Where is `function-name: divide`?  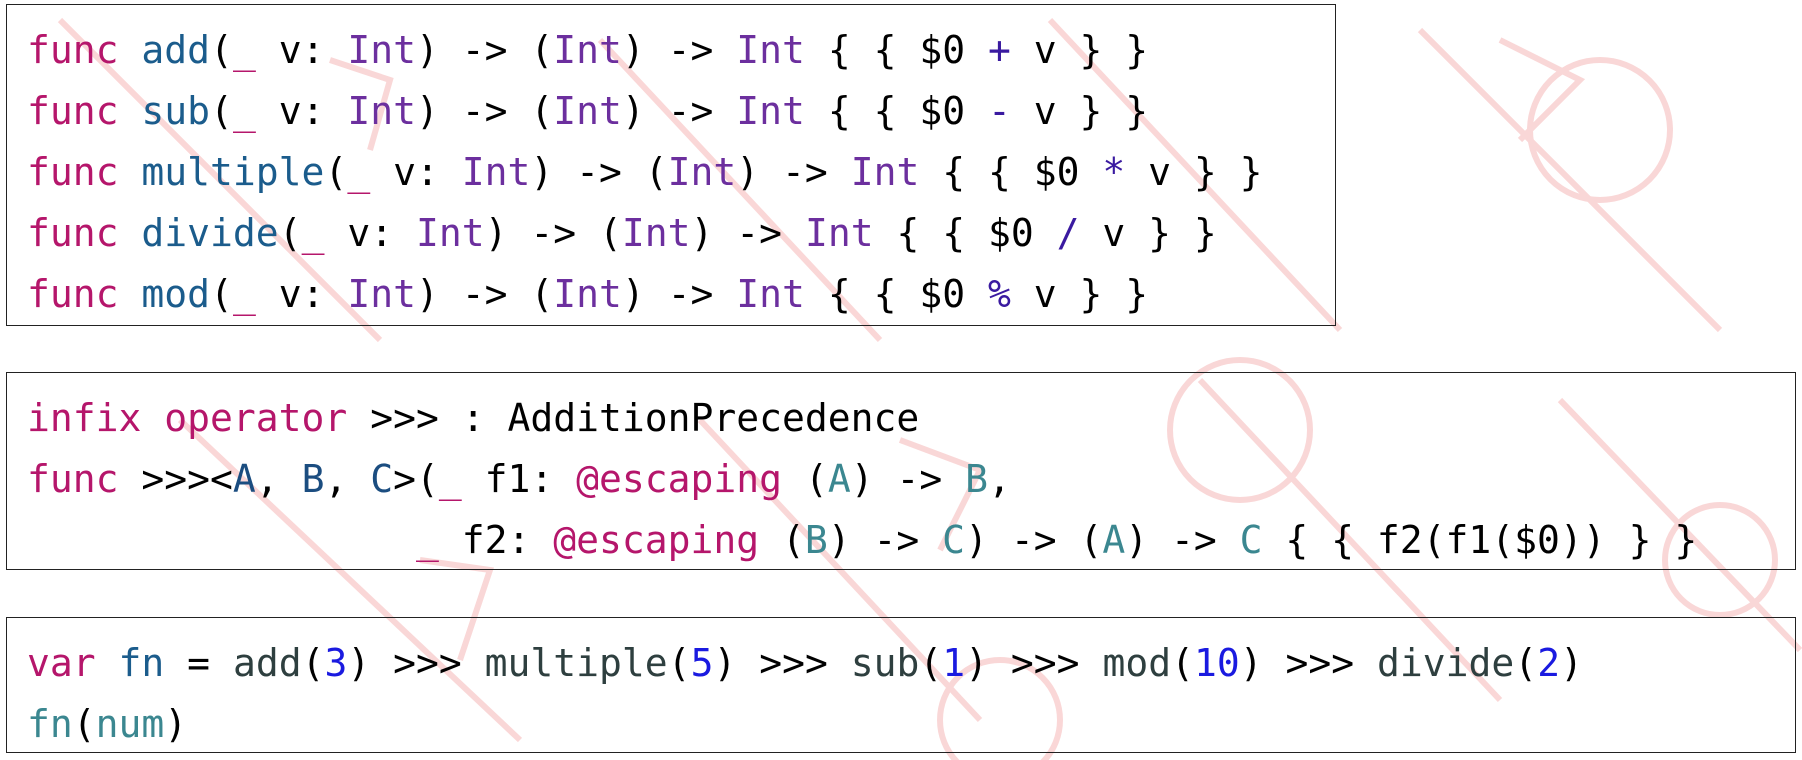 function-name: divide is located at coordinates (210, 233).